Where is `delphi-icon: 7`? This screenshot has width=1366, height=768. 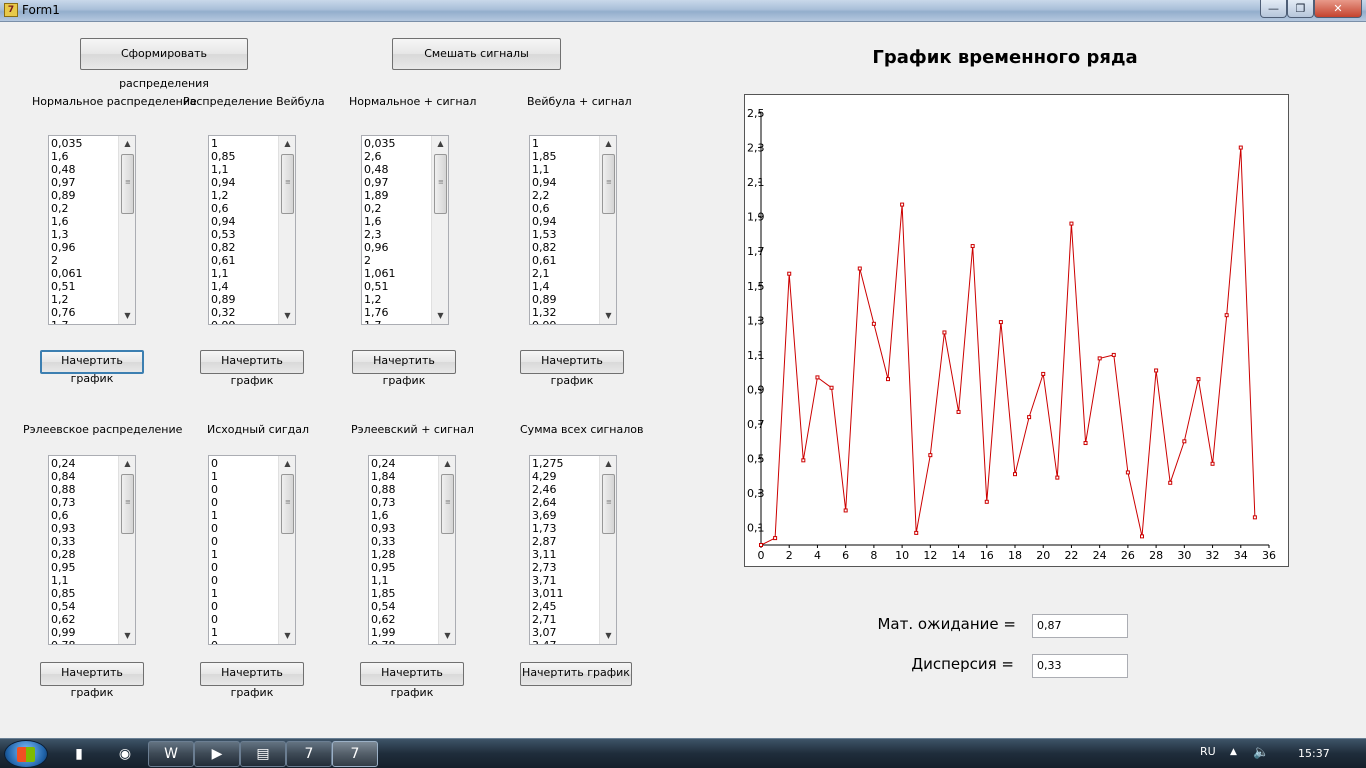
delphi-icon: 7 is located at coordinates (309, 754).